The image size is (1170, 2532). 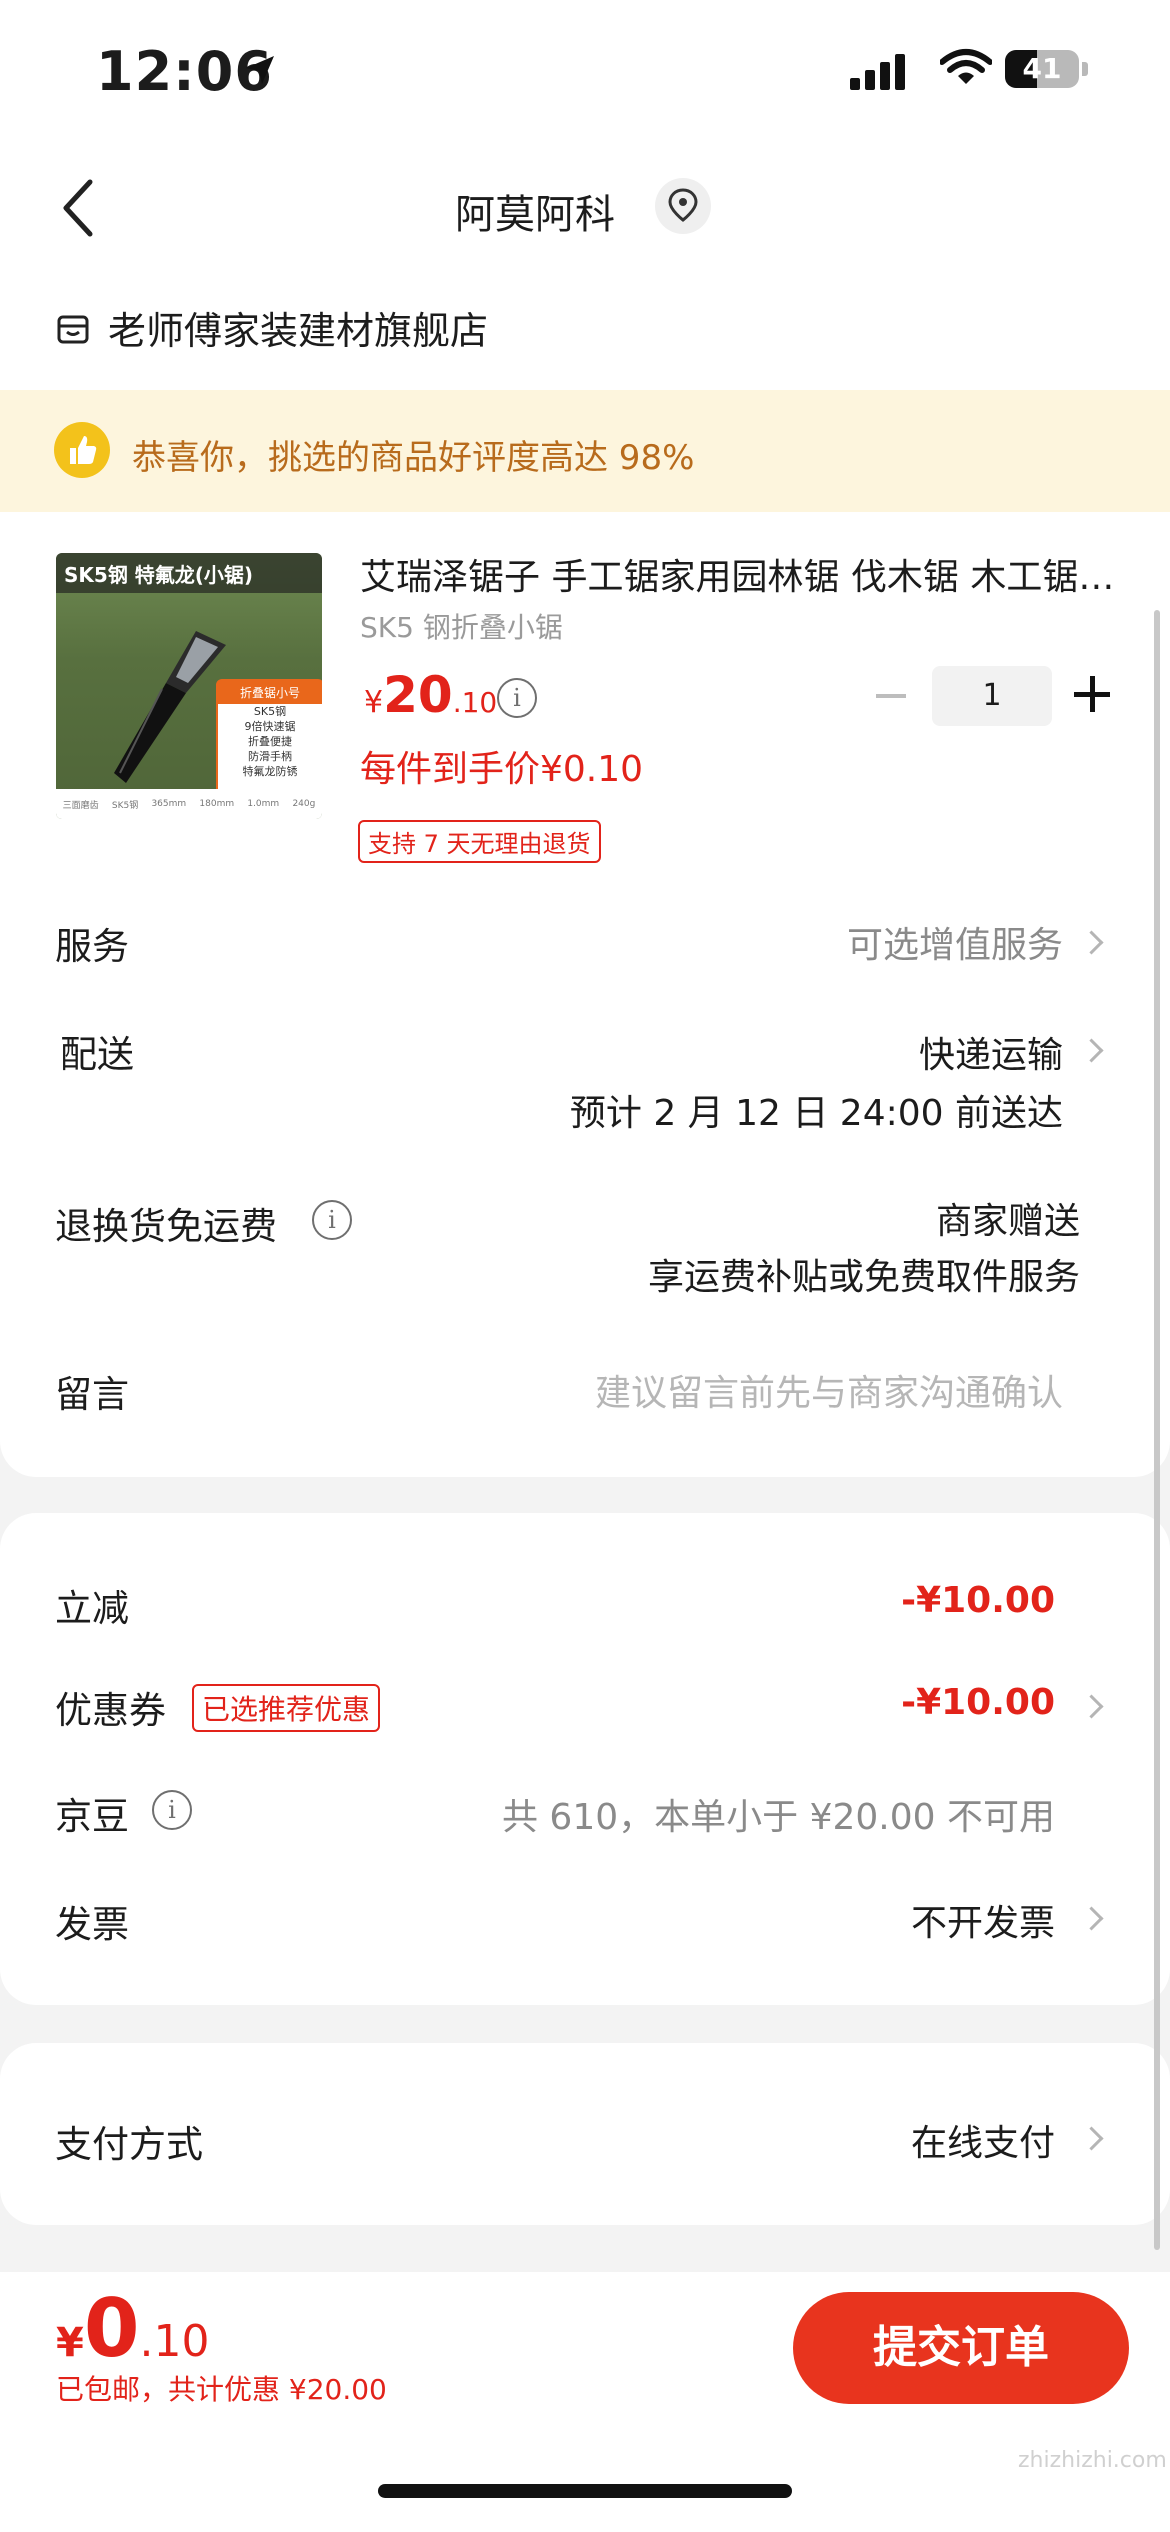 What do you see at coordinates (332, 1220) in the screenshot?
I see `return-info-icon: i` at bounding box center [332, 1220].